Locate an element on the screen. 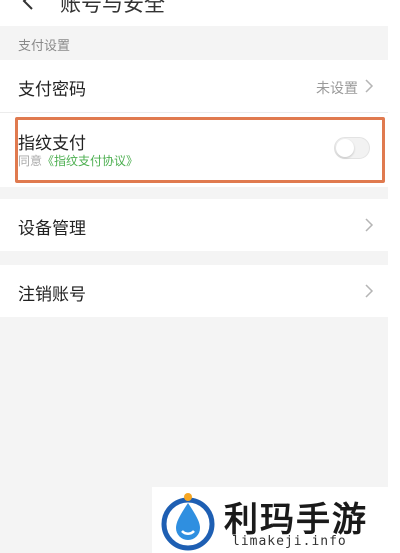 The image size is (400, 553). pay-password-row: 支付密码 未设置 is located at coordinates (194, 86).